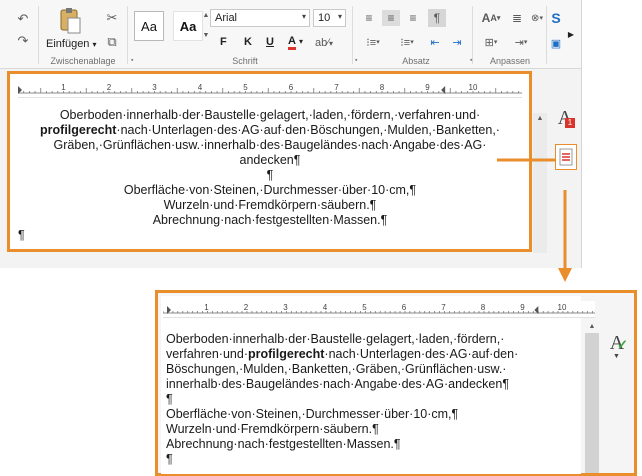 The height and width of the screenshot is (476, 642). Describe the element at coordinates (70, 21) in the screenshot. I see `paste-icon` at that location.